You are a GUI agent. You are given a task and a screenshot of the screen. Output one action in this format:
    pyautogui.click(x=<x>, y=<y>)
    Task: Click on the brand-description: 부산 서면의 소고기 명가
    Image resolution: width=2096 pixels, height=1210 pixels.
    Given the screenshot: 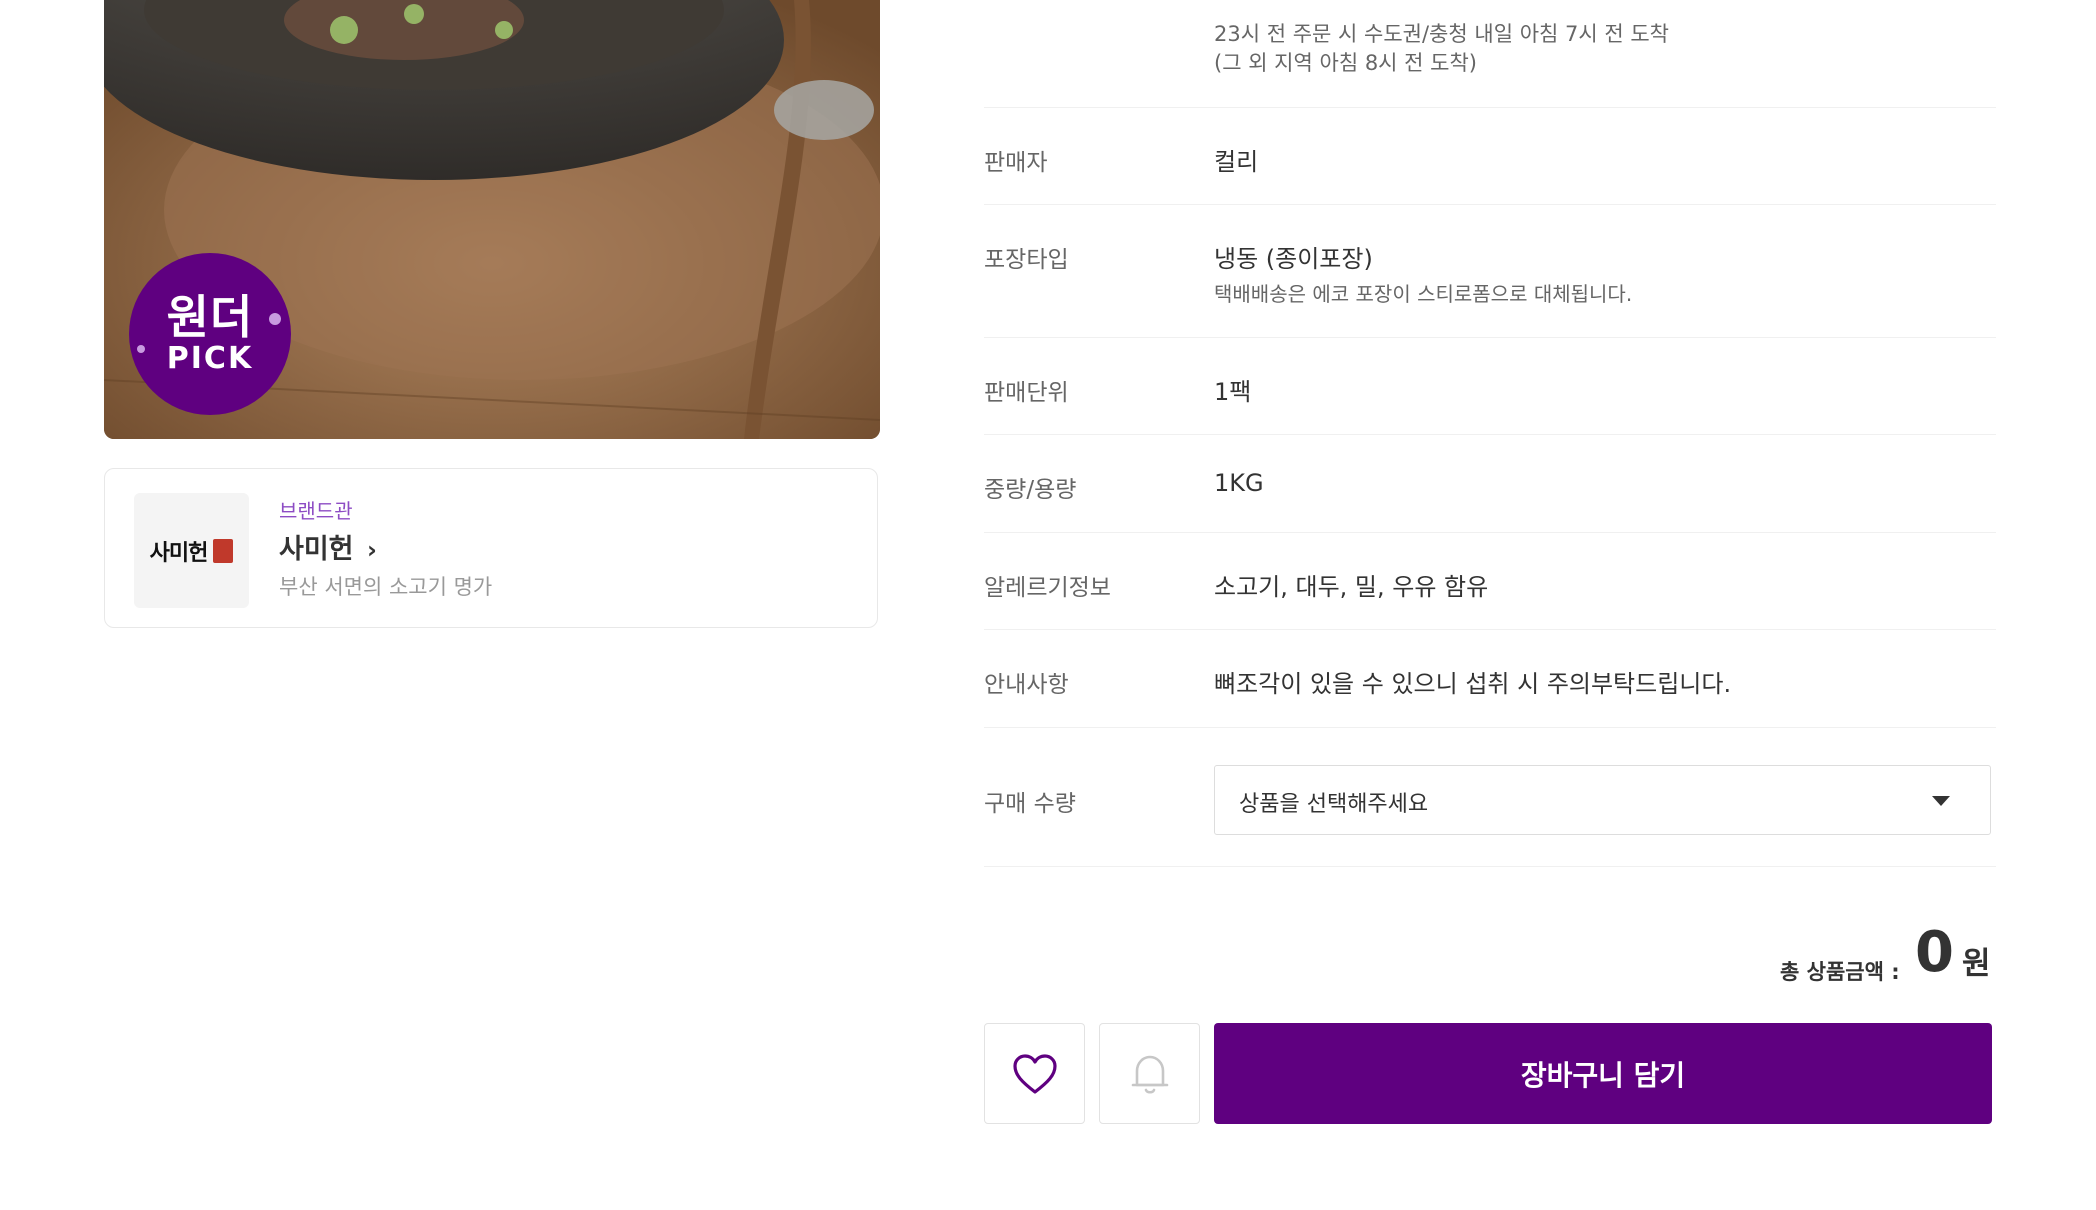 What is the action you would take?
    pyautogui.click(x=386, y=587)
    